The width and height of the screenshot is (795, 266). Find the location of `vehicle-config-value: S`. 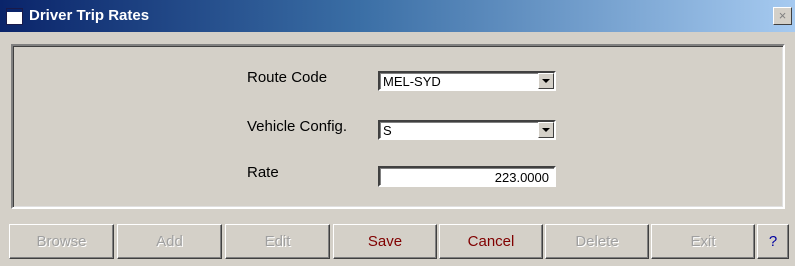

vehicle-config-value: S is located at coordinates (387, 130).